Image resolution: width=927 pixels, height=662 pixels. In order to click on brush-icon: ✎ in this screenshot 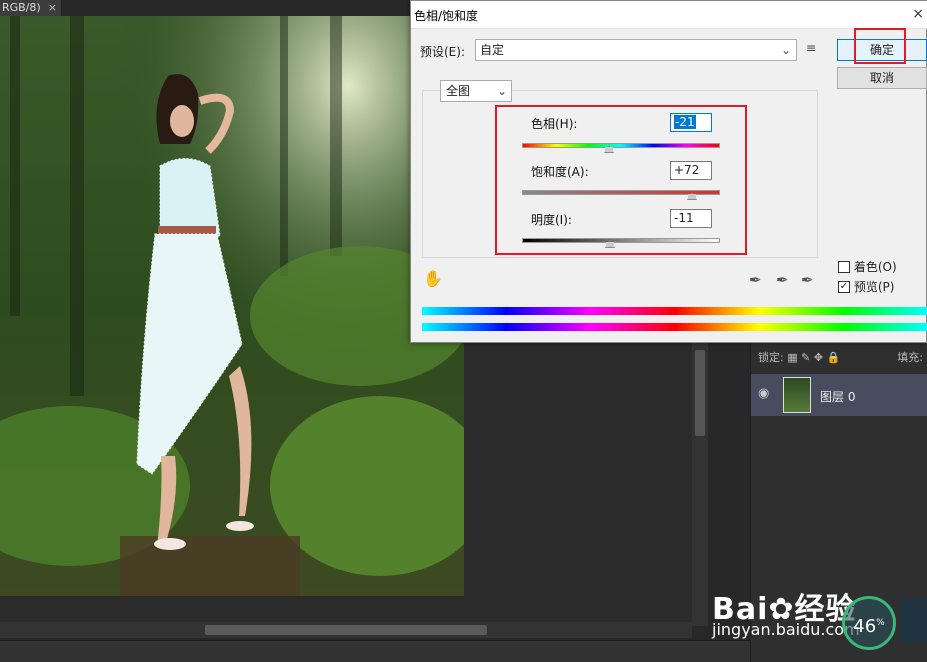, I will do `click(805, 357)`.